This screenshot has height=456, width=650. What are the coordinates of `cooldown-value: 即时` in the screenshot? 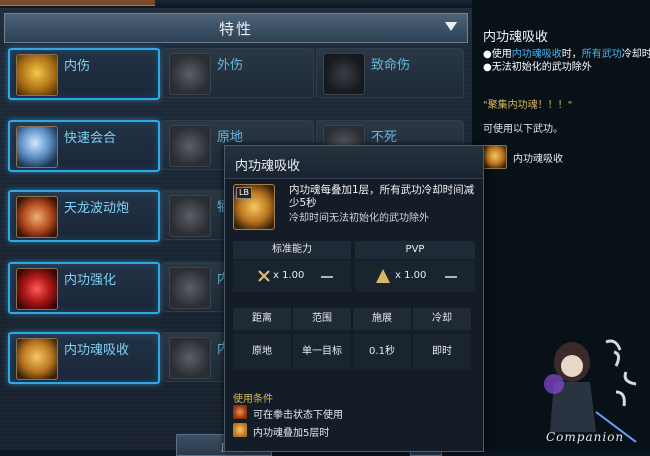 It's located at (442, 352).